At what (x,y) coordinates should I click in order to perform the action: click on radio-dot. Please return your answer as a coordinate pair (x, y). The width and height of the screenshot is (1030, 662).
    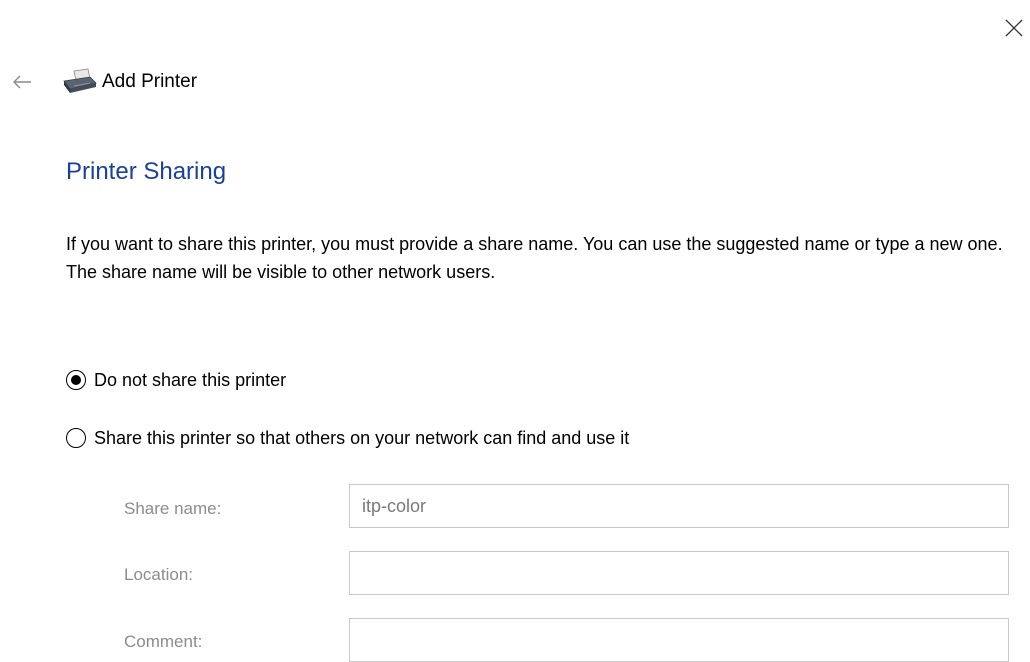
    Looking at the image, I should click on (76, 380).